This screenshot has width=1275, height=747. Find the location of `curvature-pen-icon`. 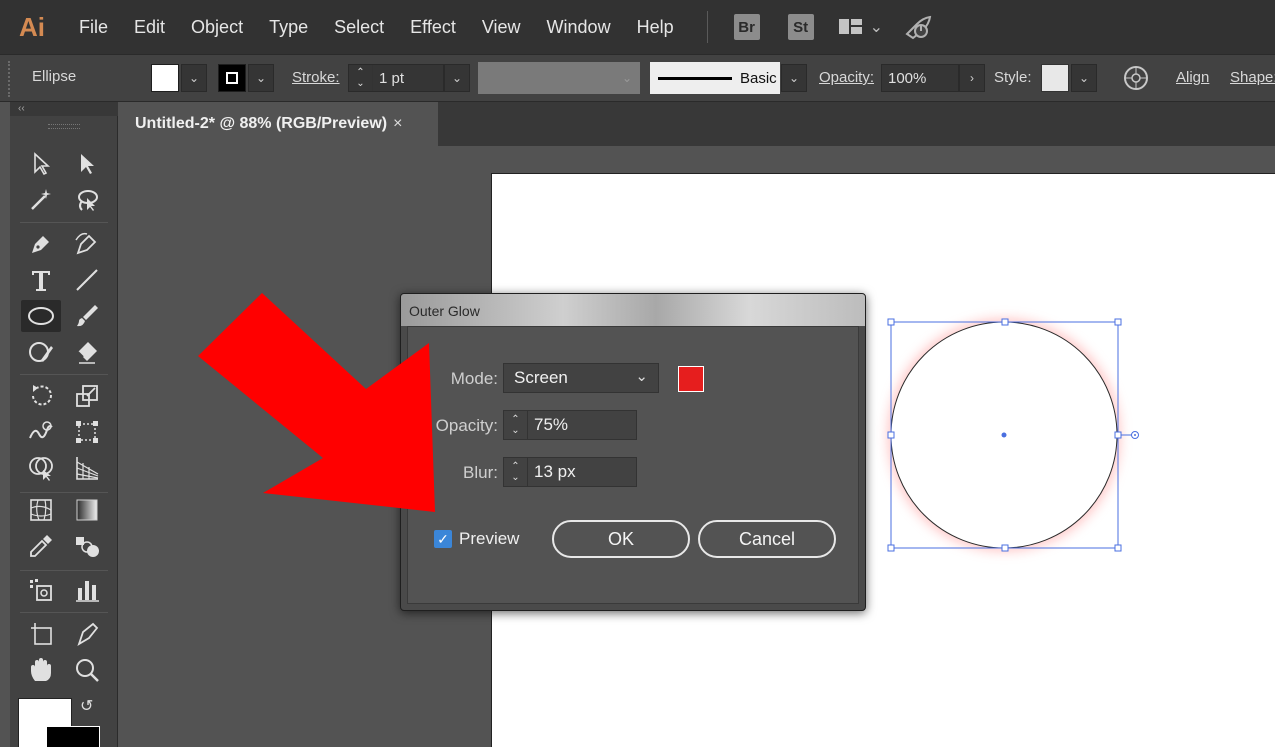

curvature-pen-icon is located at coordinates (86, 243).